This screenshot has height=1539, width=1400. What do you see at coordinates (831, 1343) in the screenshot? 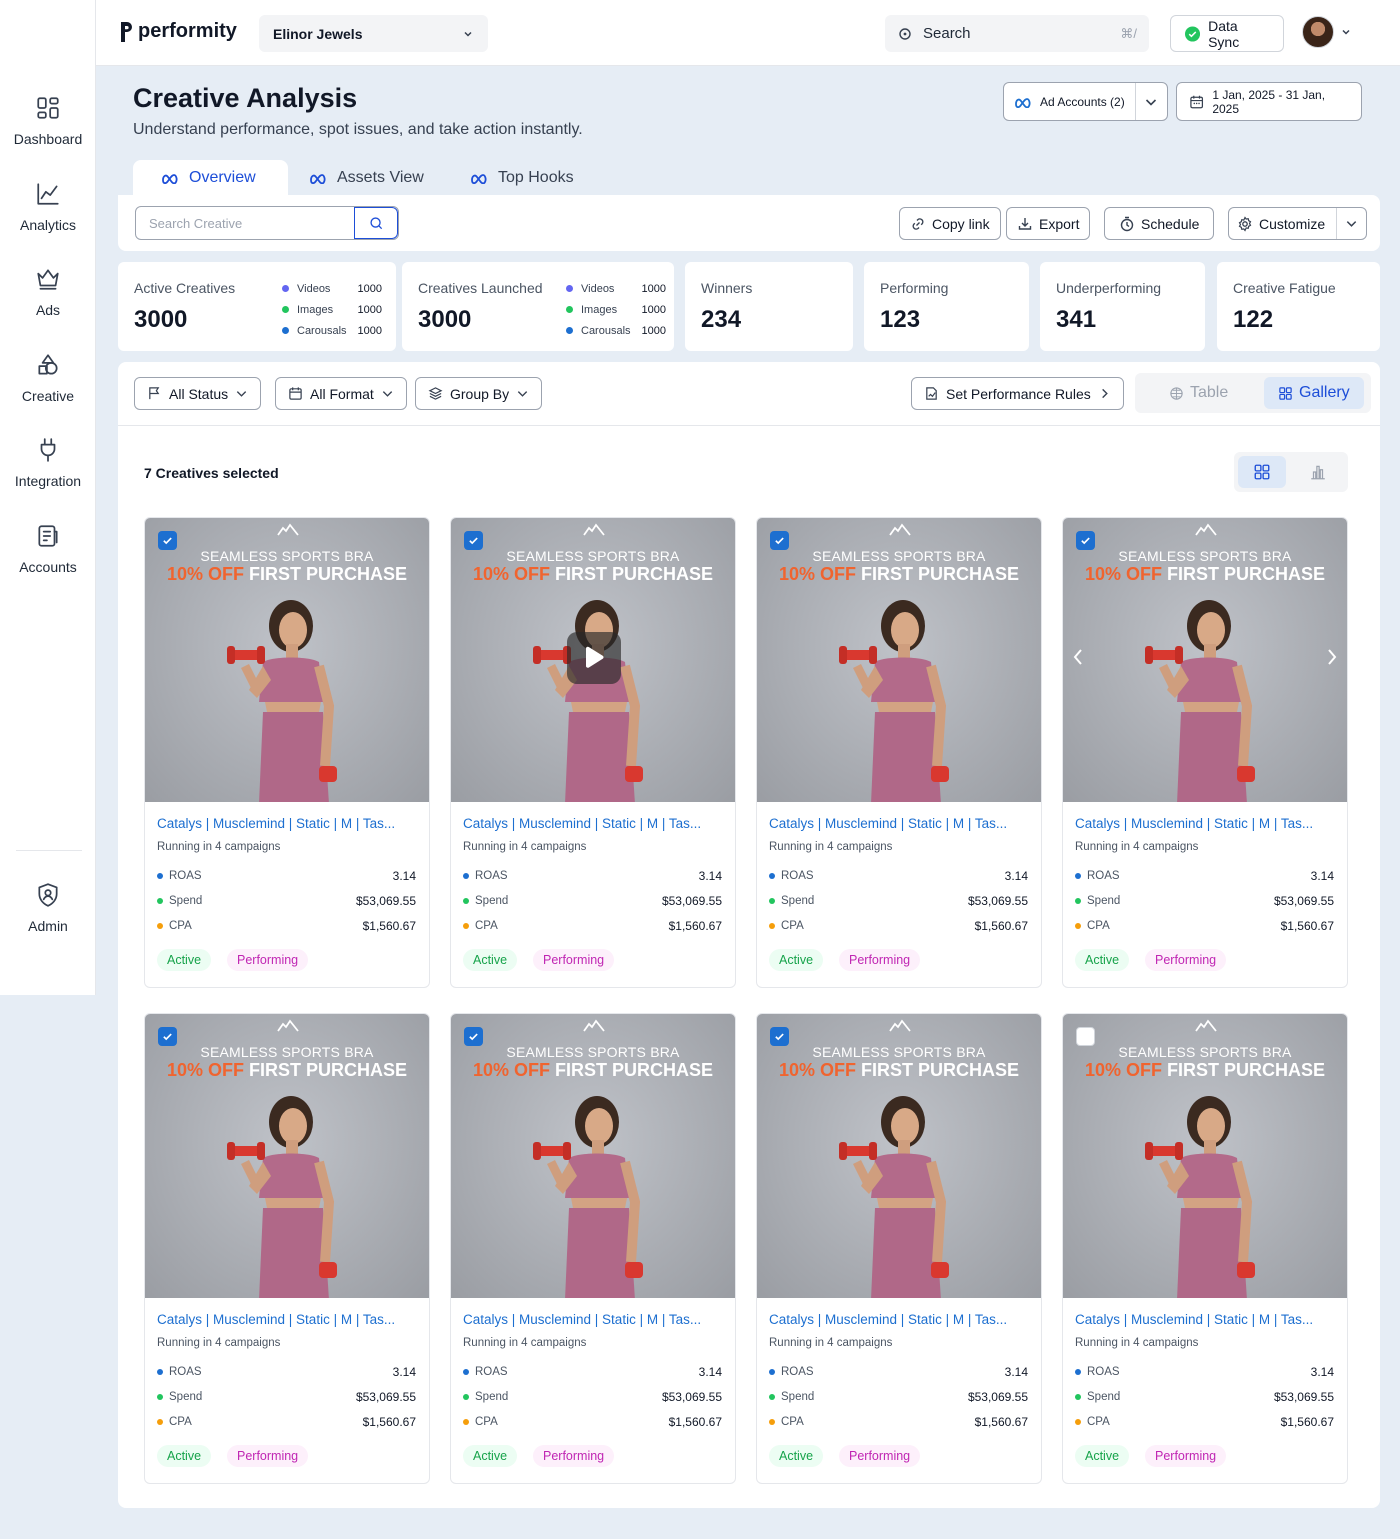
I see `campaigns-text: Running in 4 campaigns` at bounding box center [831, 1343].